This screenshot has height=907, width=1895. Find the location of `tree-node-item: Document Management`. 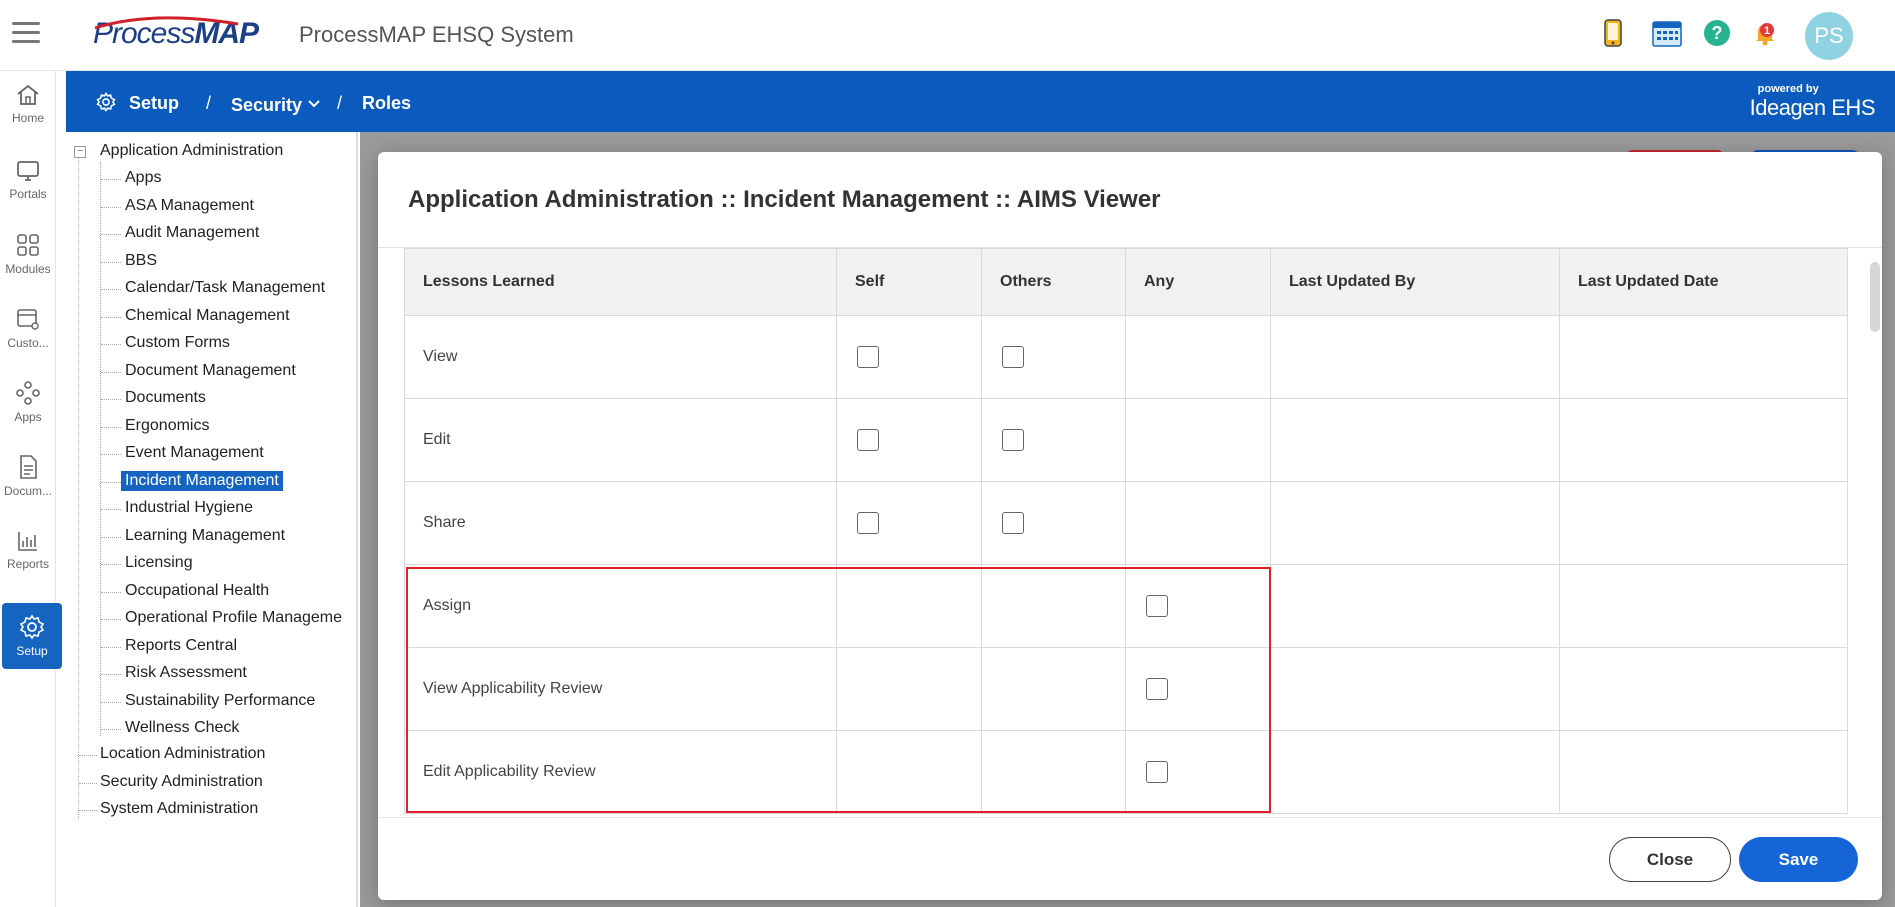

tree-node-item: Document Management is located at coordinates (210, 371).